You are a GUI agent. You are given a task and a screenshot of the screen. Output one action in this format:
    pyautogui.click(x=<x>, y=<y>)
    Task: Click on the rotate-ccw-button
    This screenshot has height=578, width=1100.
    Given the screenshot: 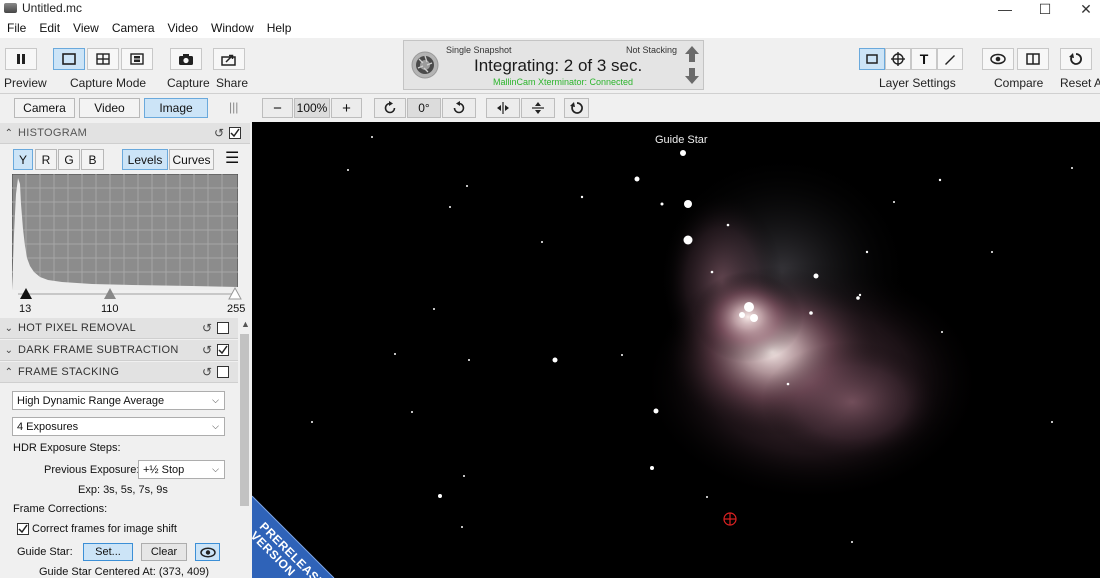 What is the action you would take?
    pyautogui.click(x=390, y=108)
    